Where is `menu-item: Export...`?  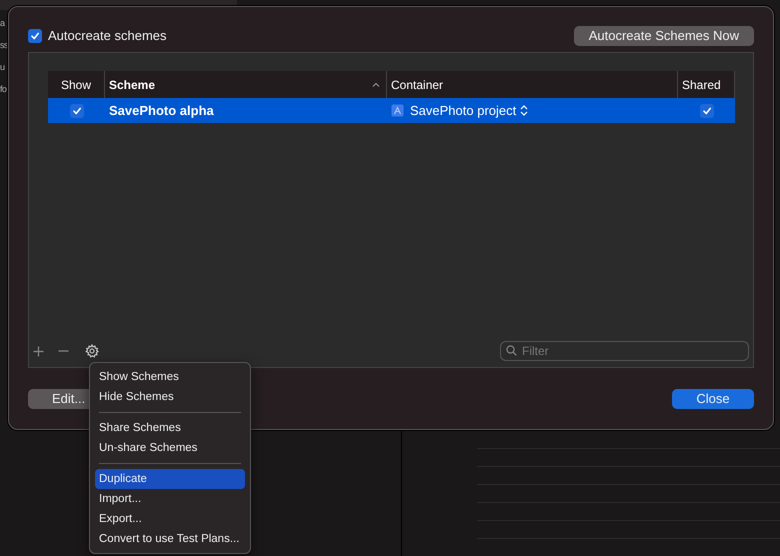 menu-item: Export... is located at coordinates (170, 519).